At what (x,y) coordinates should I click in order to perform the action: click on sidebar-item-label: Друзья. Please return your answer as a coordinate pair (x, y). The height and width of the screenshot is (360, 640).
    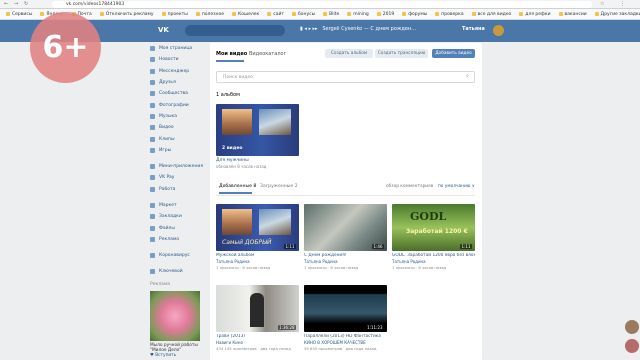
    Looking at the image, I should click on (167, 83).